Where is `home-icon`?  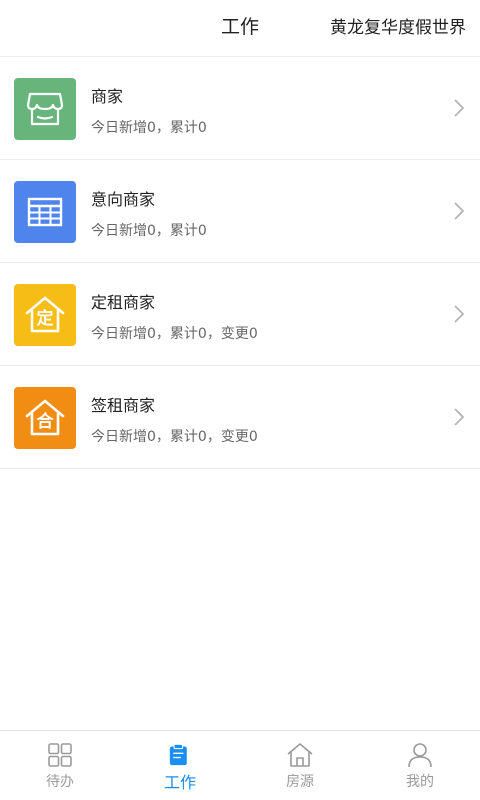
home-icon is located at coordinates (300, 755).